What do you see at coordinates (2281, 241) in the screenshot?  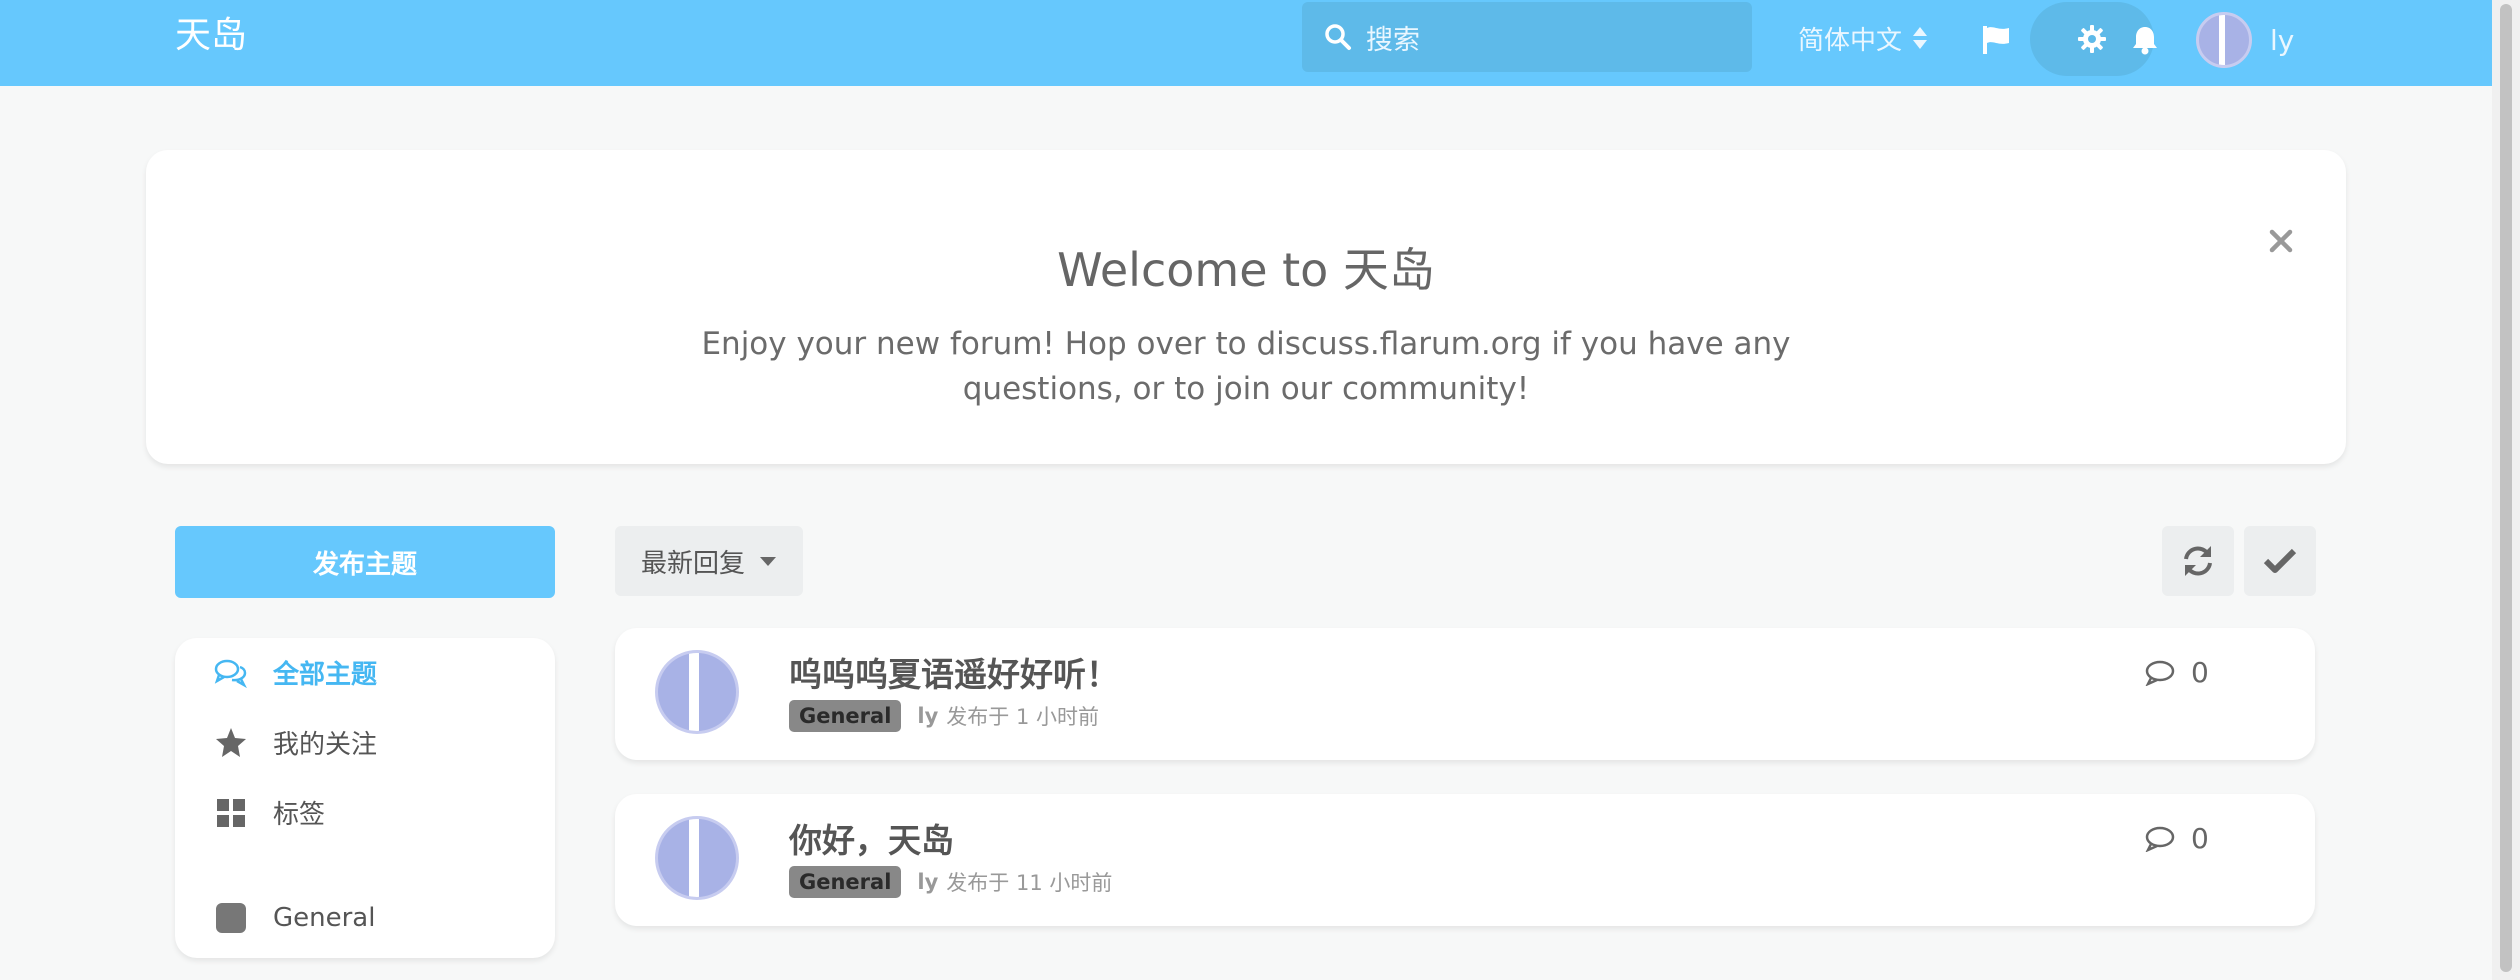 I see `close-icon` at bounding box center [2281, 241].